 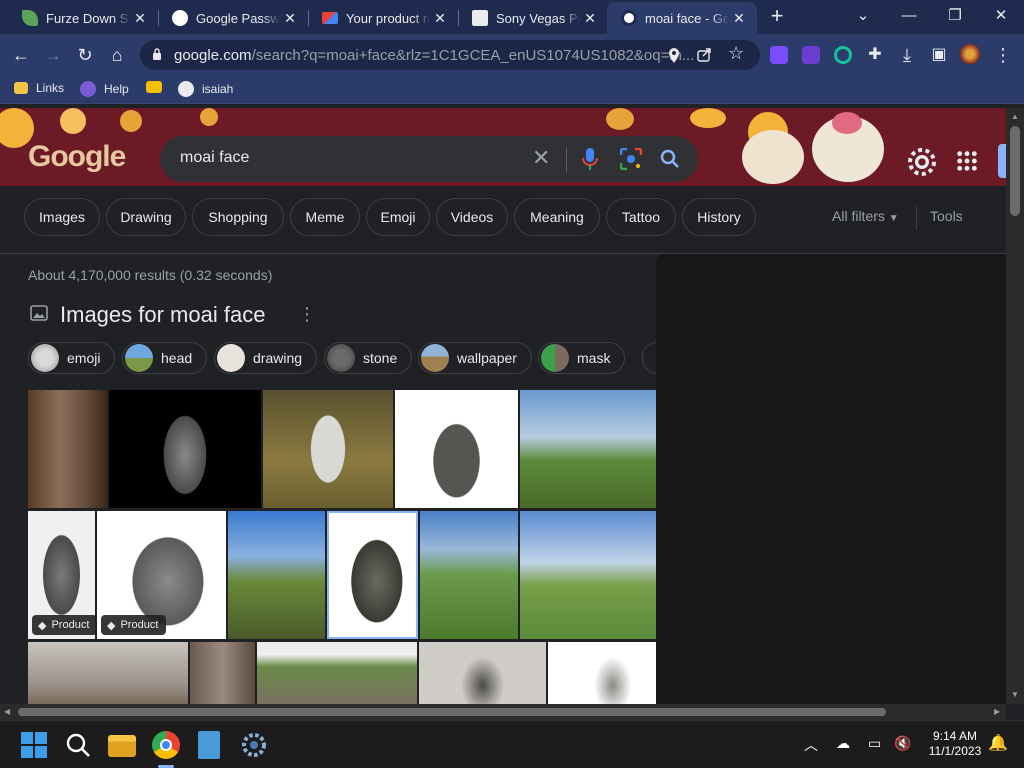 I want to click on scroll-left-icon: ◀, so click(x=7, y=711).